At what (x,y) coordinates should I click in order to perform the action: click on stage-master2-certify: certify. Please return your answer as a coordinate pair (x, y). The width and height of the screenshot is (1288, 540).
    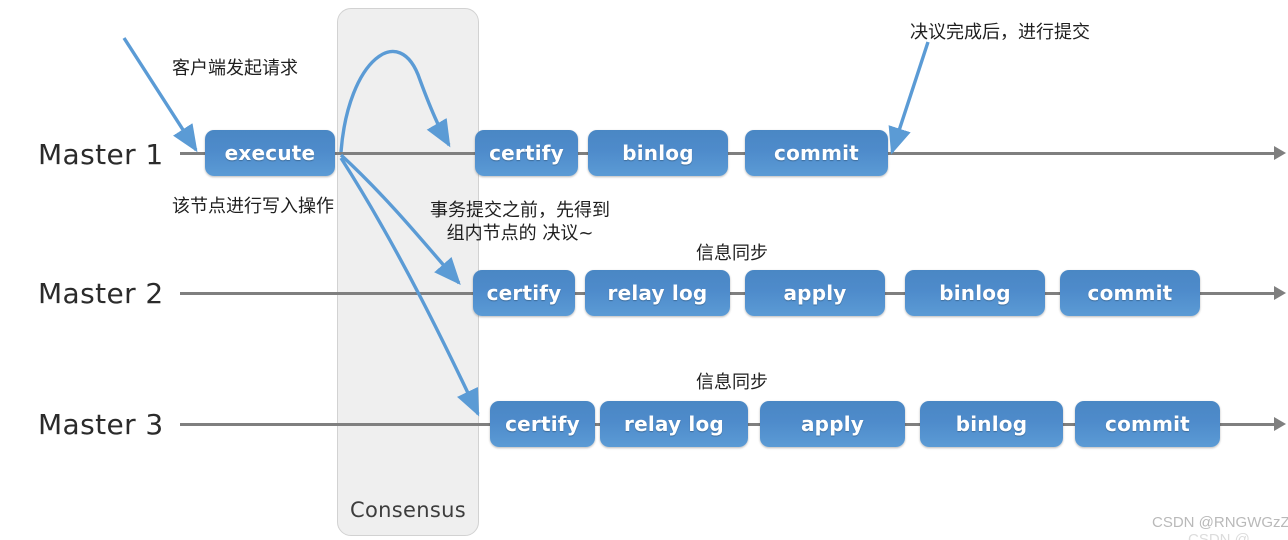
    Looking at the image, I should click on (524, 293).